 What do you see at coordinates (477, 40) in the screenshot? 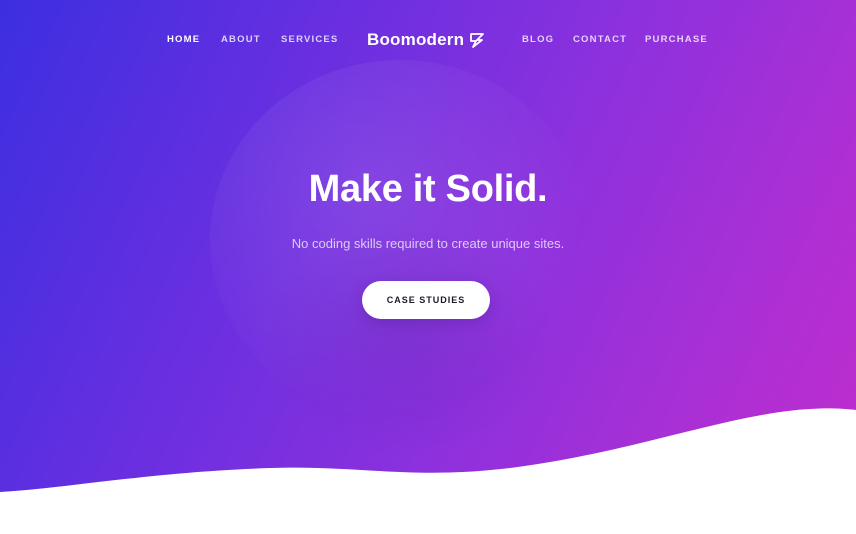
I see `lightning-icon` at bounding box center [477, 40].